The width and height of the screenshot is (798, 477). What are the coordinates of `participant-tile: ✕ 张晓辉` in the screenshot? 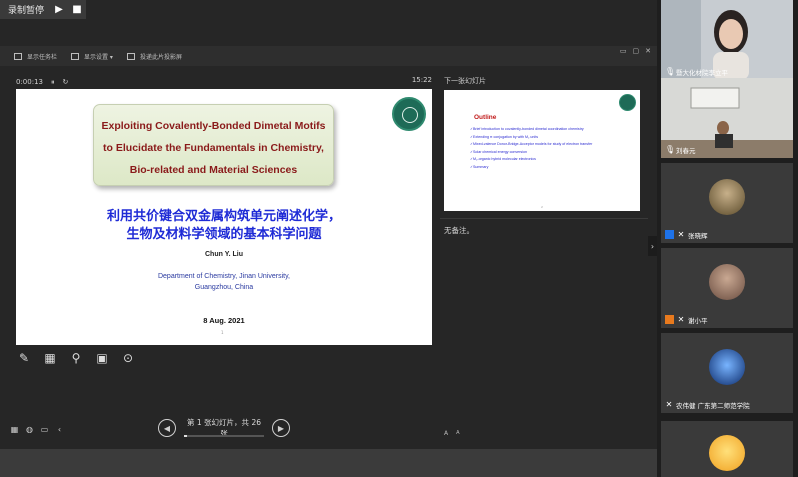 It's located at (727, 203).